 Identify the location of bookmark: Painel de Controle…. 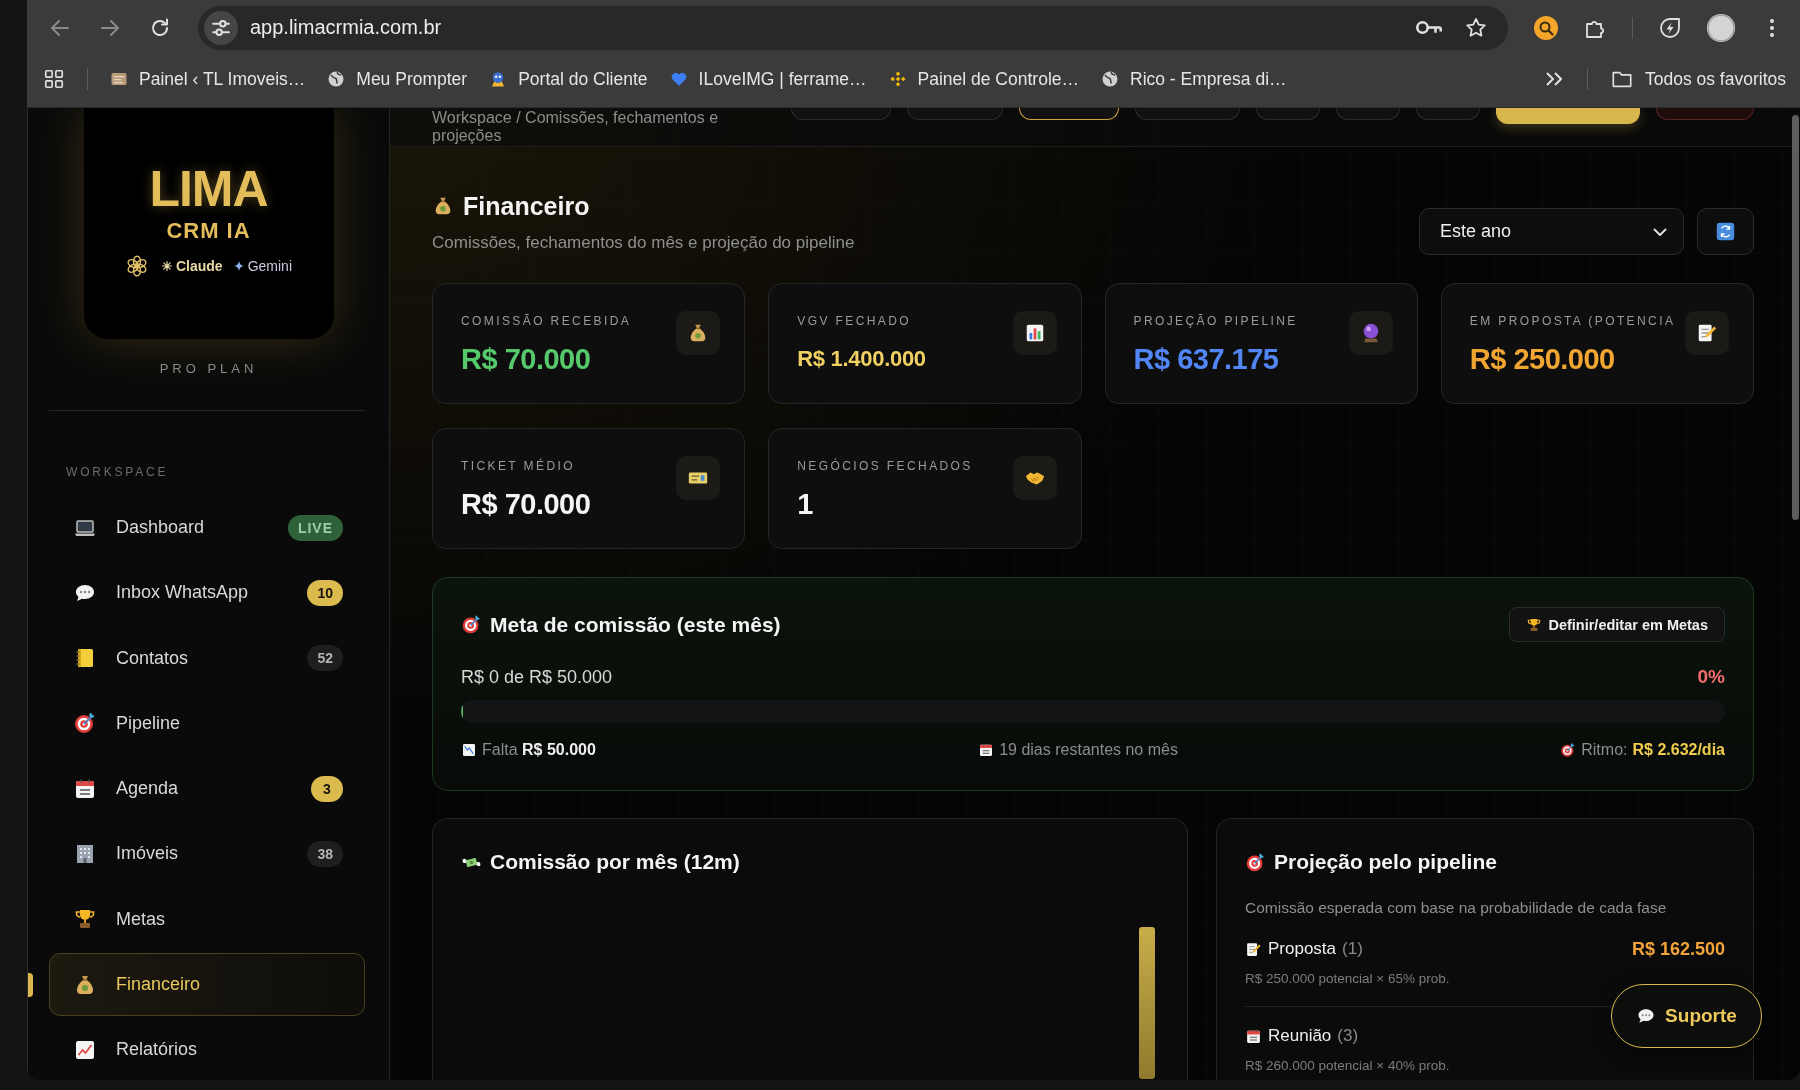
(983, 79).